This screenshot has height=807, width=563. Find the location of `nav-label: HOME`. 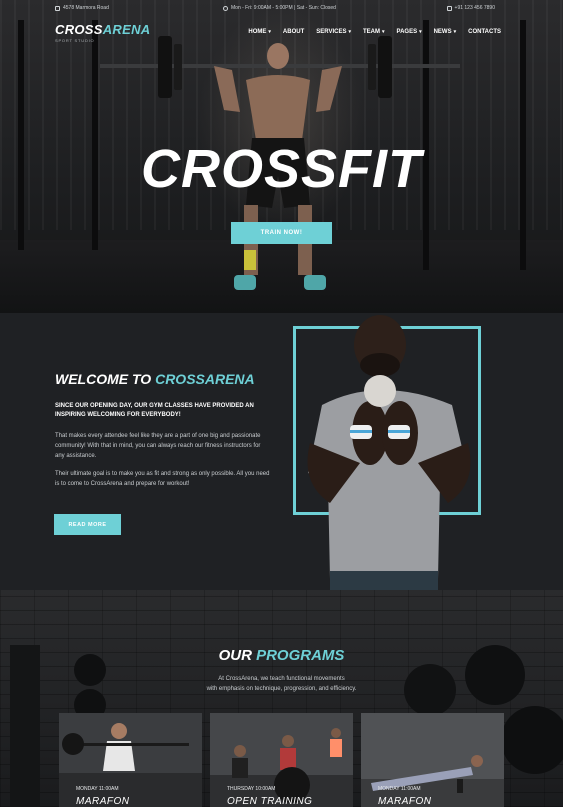

nav-label: HOME is located at coordinates (257, 32).